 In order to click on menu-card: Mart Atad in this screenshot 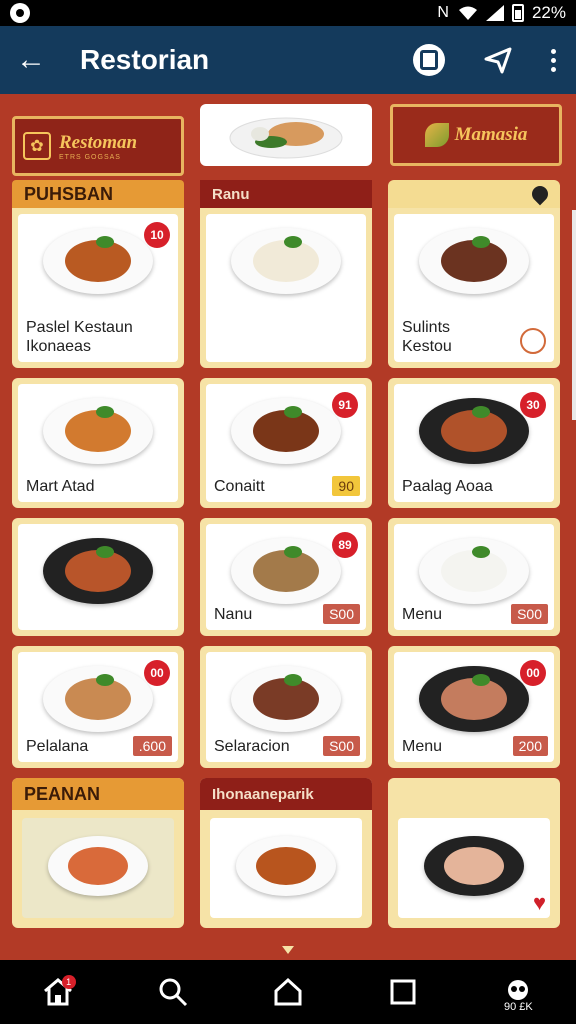, I will do `click(98, 443)`.